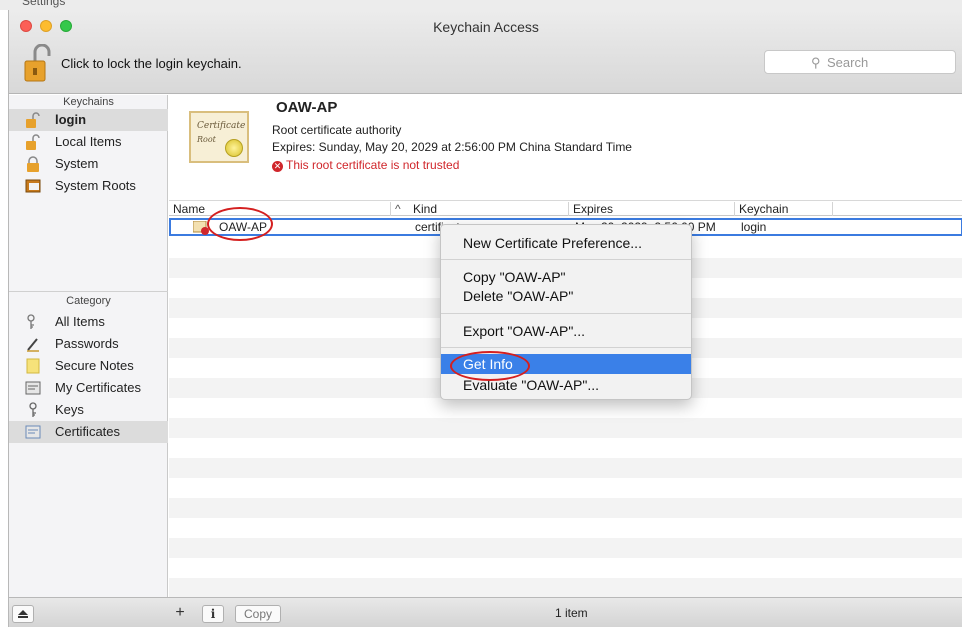 This screenshot has height=627, width=962. I want to click on certificate-name: OAW-AP, so click(307, 107).